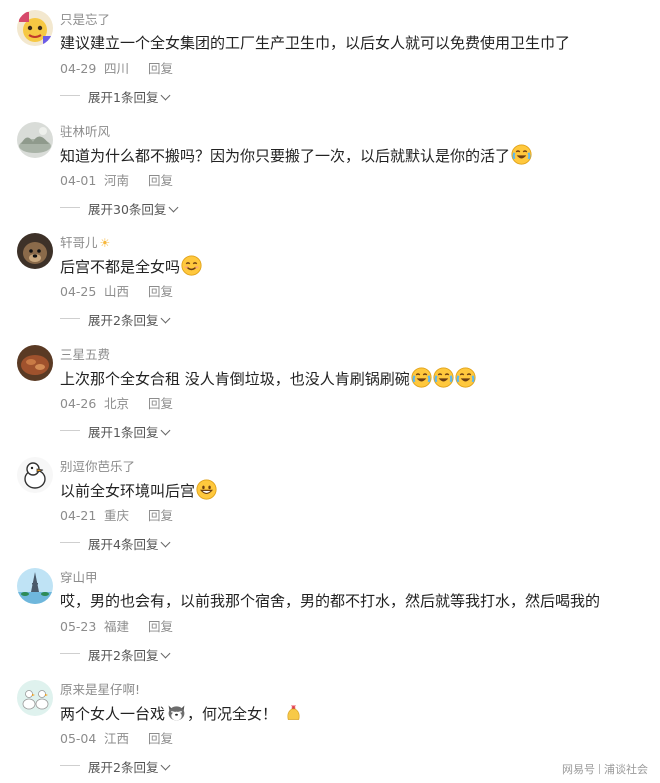  I want to click on watermark-divider, so click(599, 769).